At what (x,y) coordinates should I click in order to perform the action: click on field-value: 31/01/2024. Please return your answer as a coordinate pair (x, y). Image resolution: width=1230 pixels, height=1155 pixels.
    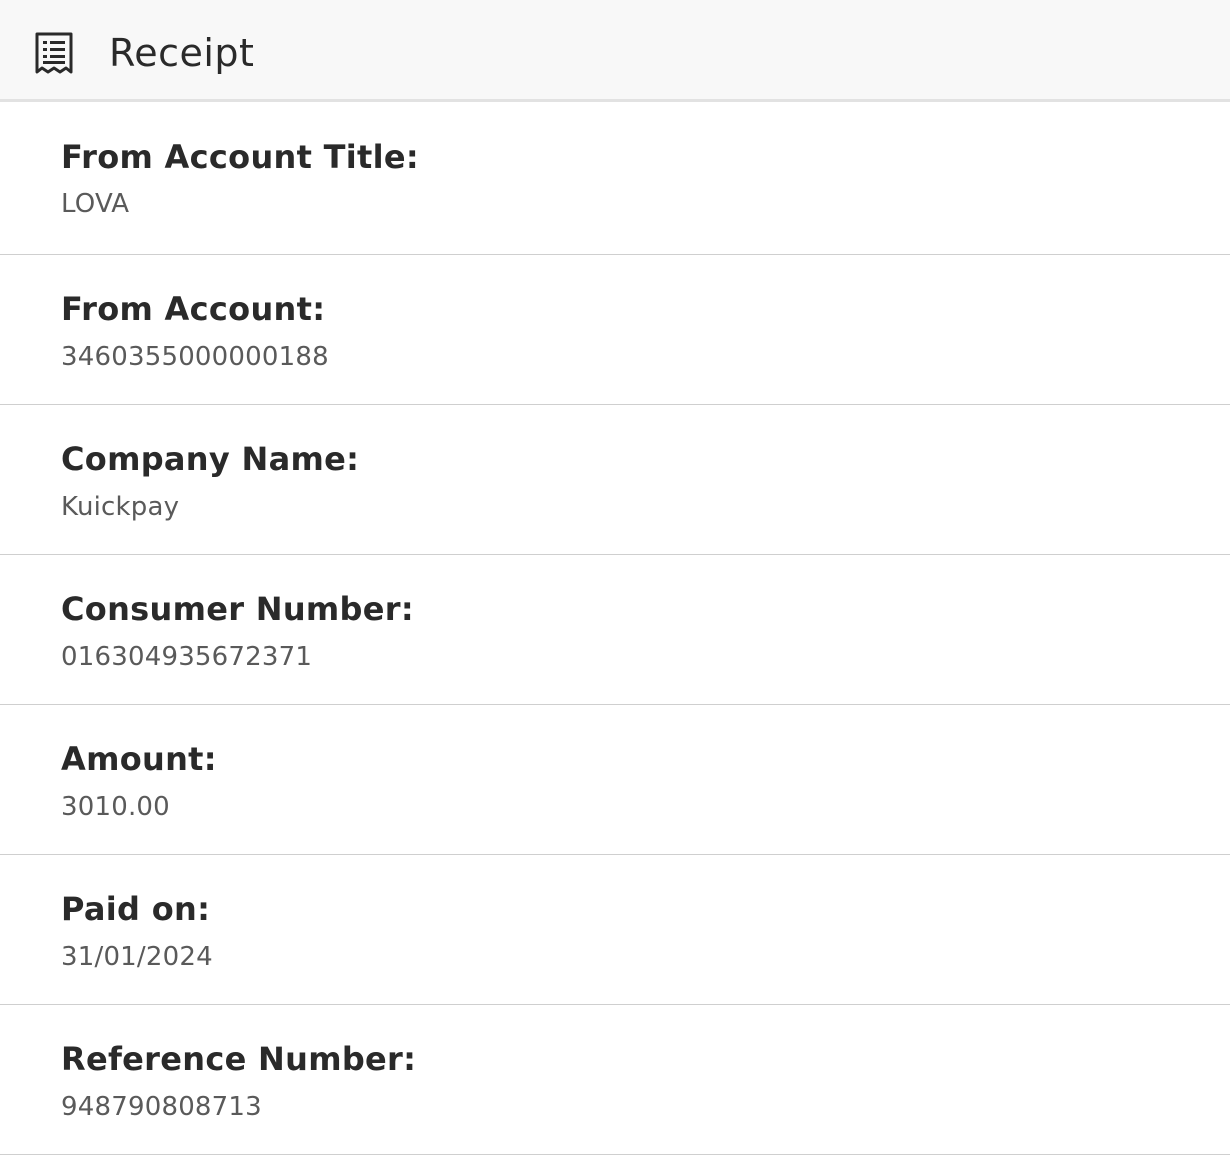
    Looking at the image, I should click on (137, 957).